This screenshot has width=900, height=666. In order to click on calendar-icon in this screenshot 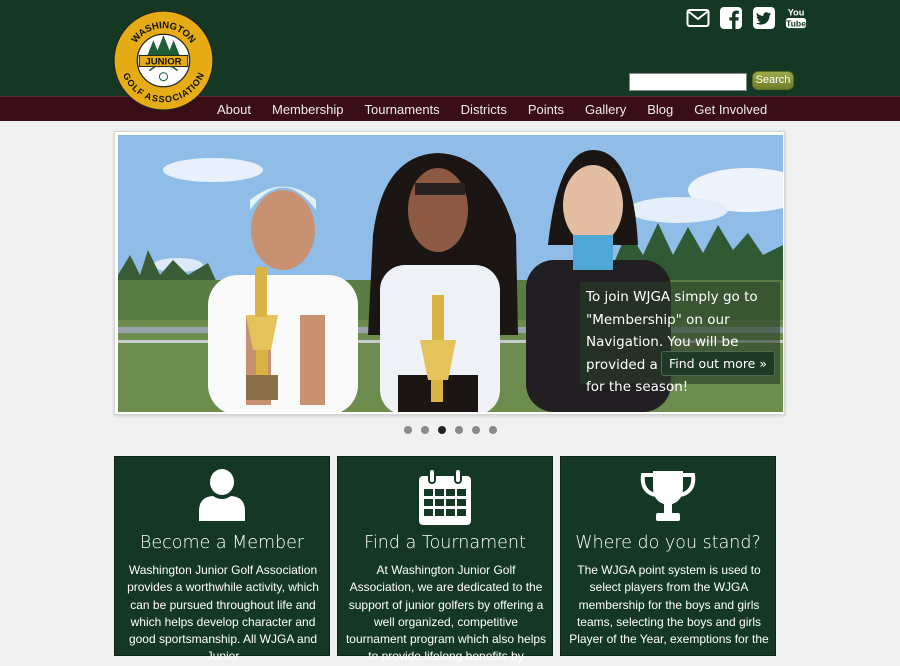, I will do `click(445, 496)`.